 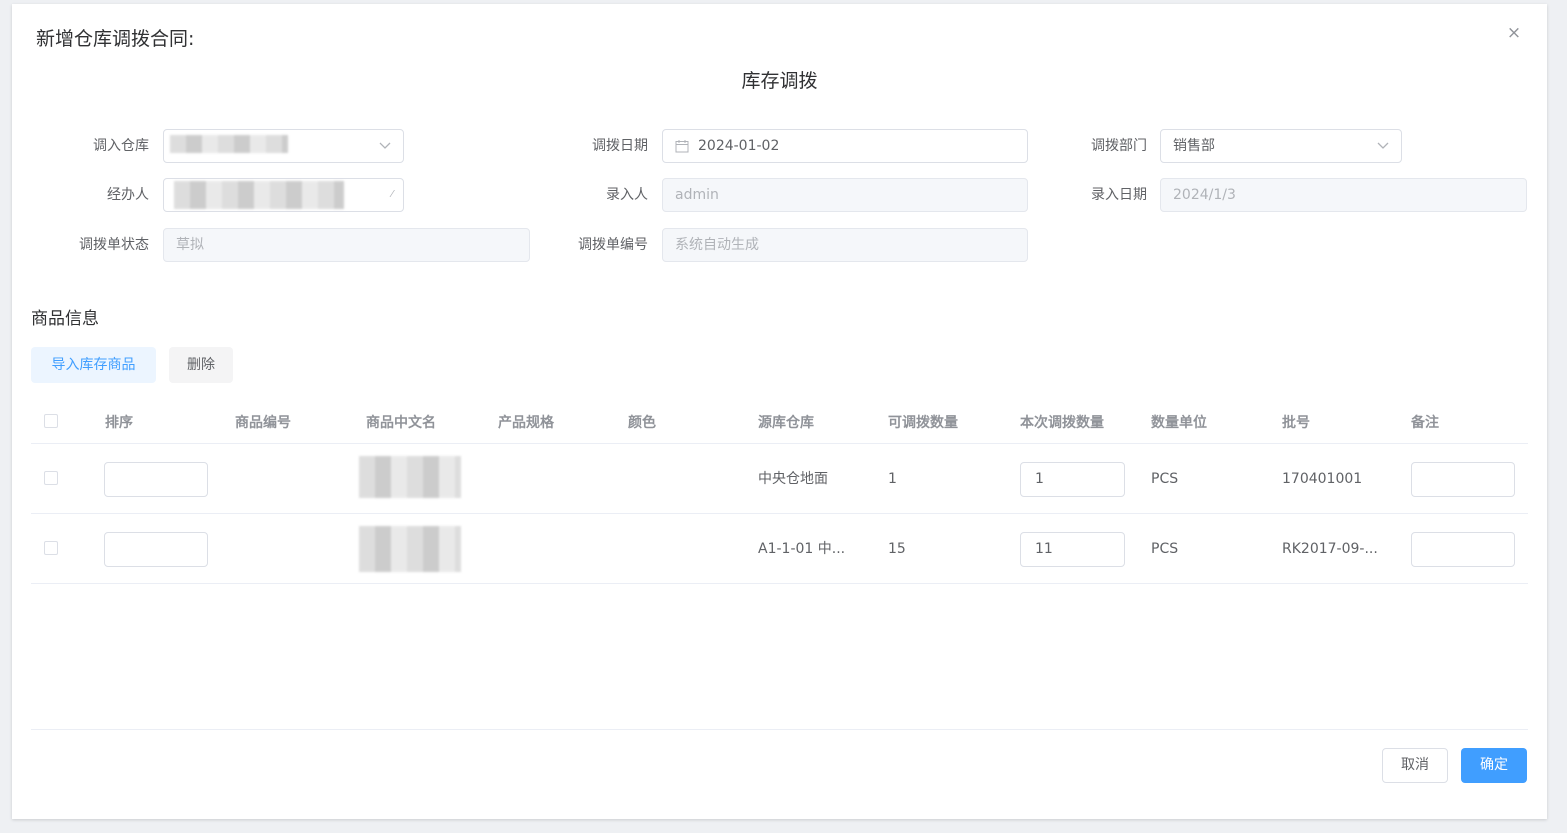 What do you see at coordinates (51, 421) in the screenshot?
I see `select-all-checkbox` at bounding box center [51, 421].